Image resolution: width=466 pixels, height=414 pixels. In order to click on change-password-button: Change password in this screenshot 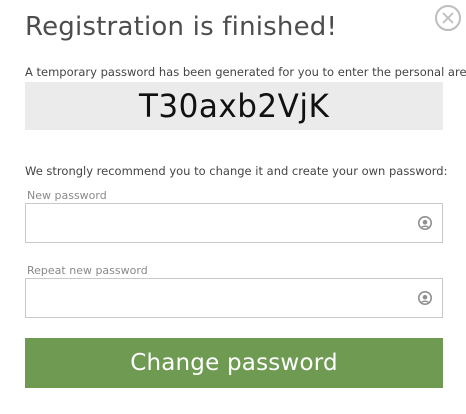, I will do `click(234, 363)`.